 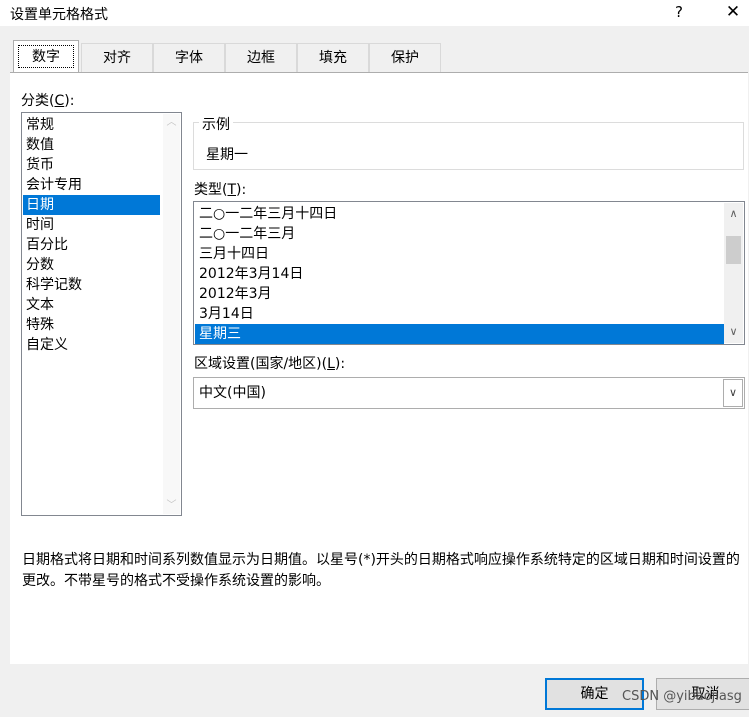 I want to click on dialog-title: 设置单元格格式, so click(x=59, y=15).